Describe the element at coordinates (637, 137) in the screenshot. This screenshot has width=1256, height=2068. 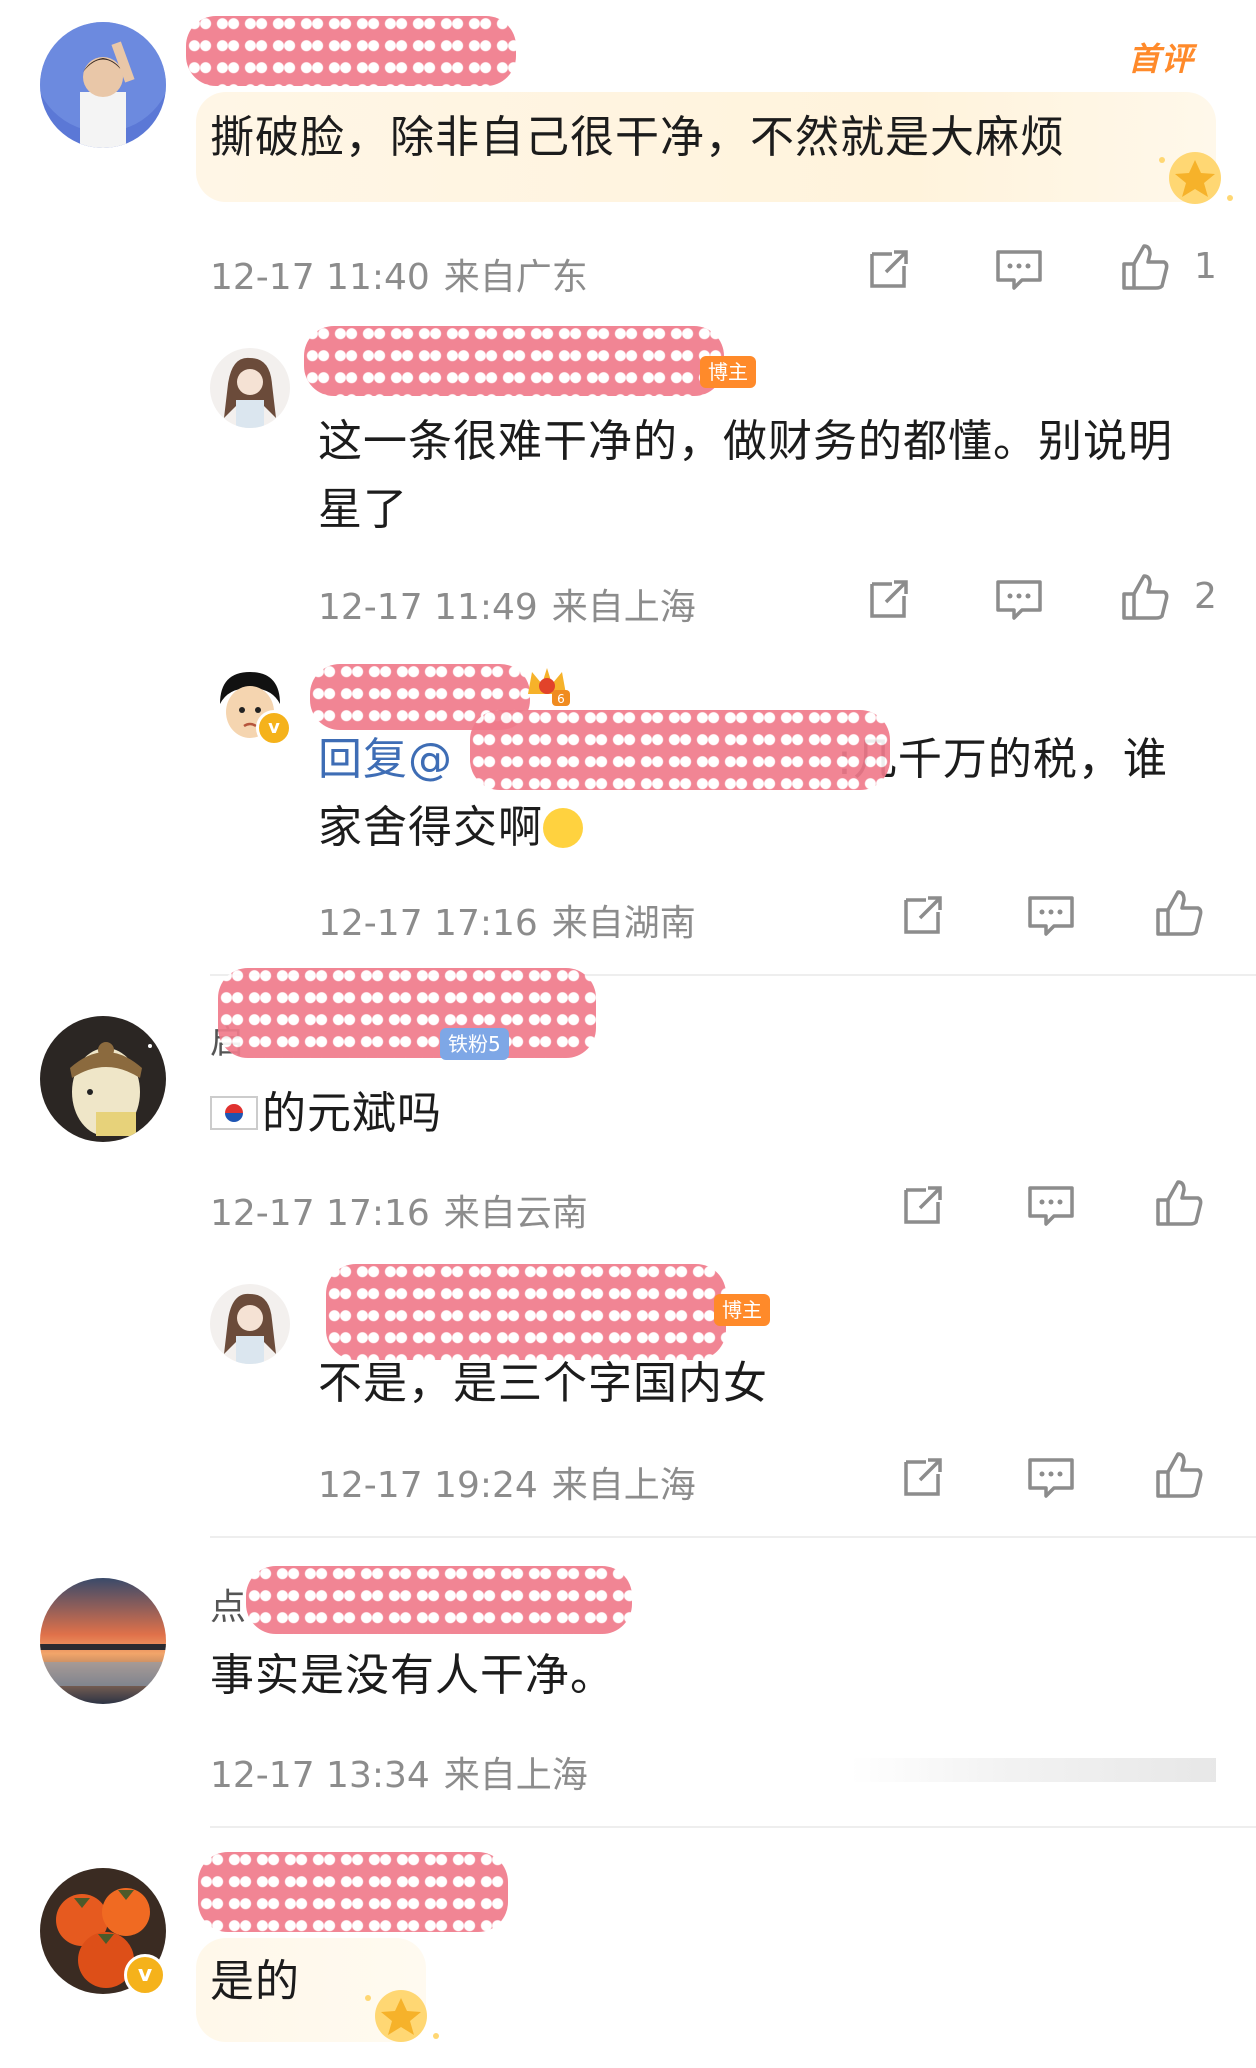
I see `comment-text: 撕破脸，除非自己很干净，不然就是大麻烦` at that location.